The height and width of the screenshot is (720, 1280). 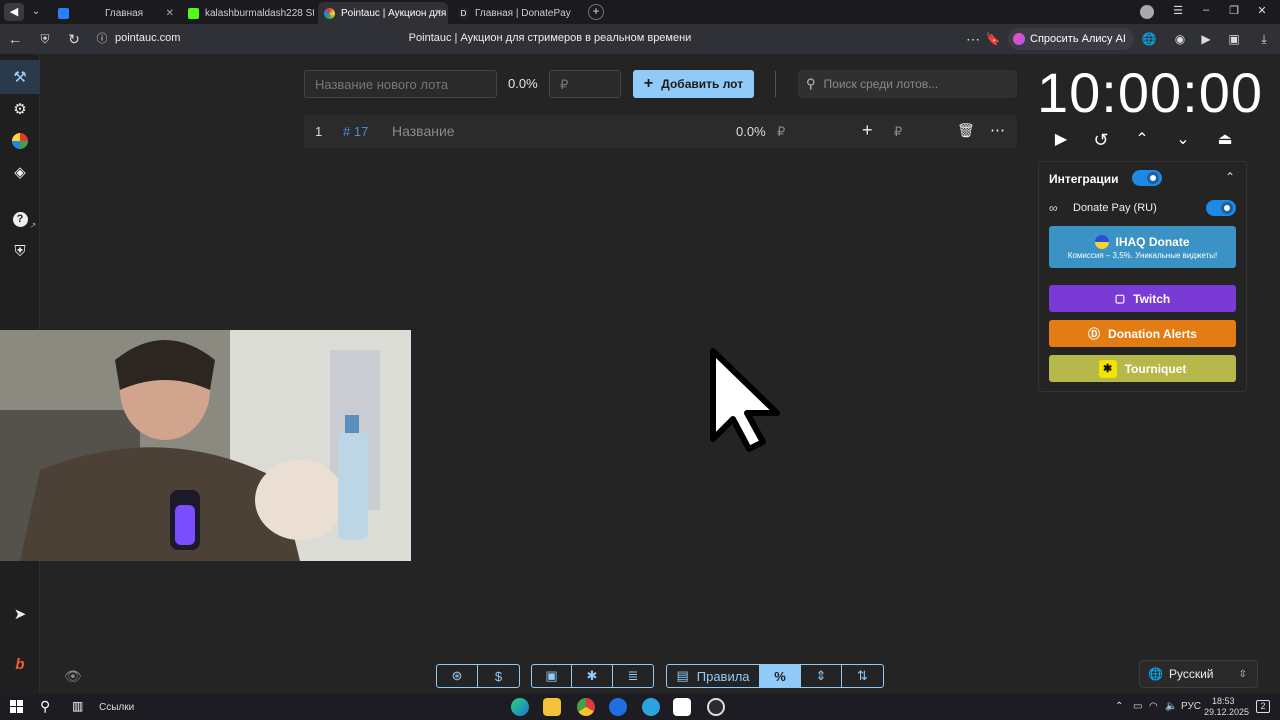 I want to click on tourniquet-button: ✱ Tourniquet, so click(x=1142, y=368).